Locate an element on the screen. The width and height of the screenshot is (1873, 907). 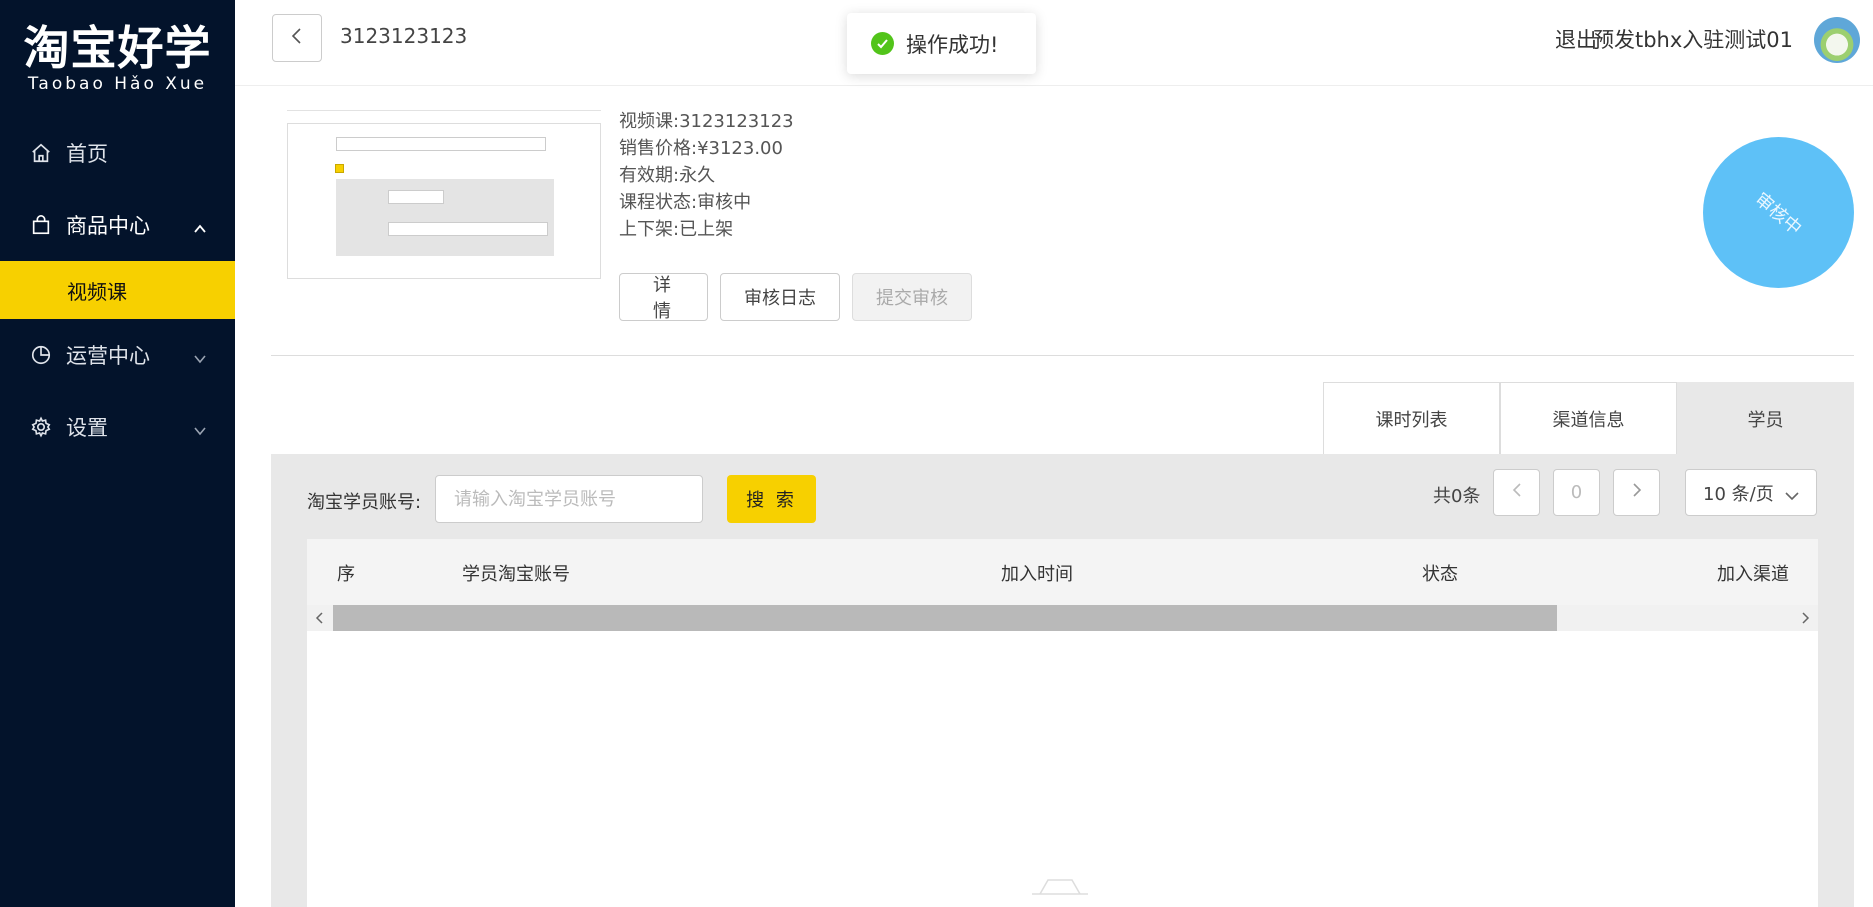
column-header-index: 序 is located at coordinates (346, 574).